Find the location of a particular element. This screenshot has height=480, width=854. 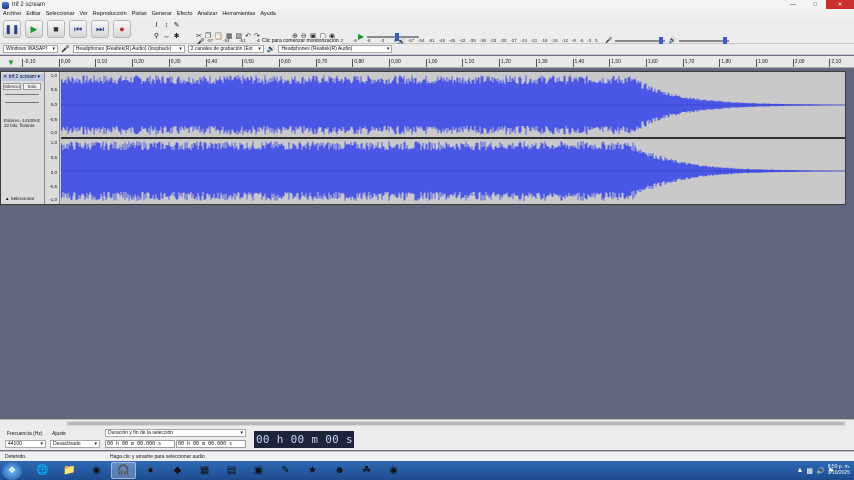

pause-icon: ❚❚ is located at coordinates (12, 28).